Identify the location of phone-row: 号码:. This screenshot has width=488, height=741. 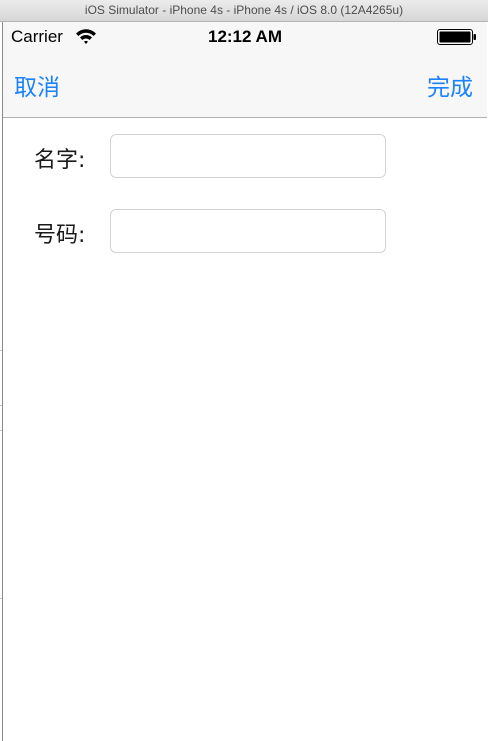
(245, 232).